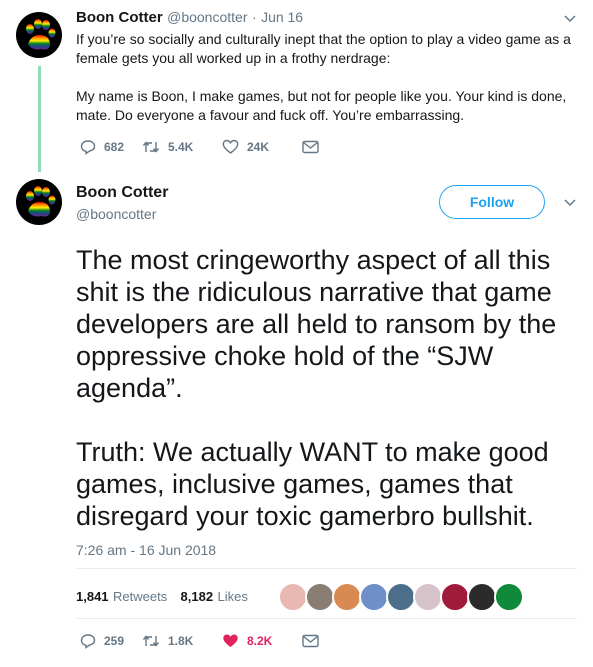 This screenshot has width=593, height=667. I want to click on reply-tweet-actions: 682 5.4K 24K, so click(203, 147).